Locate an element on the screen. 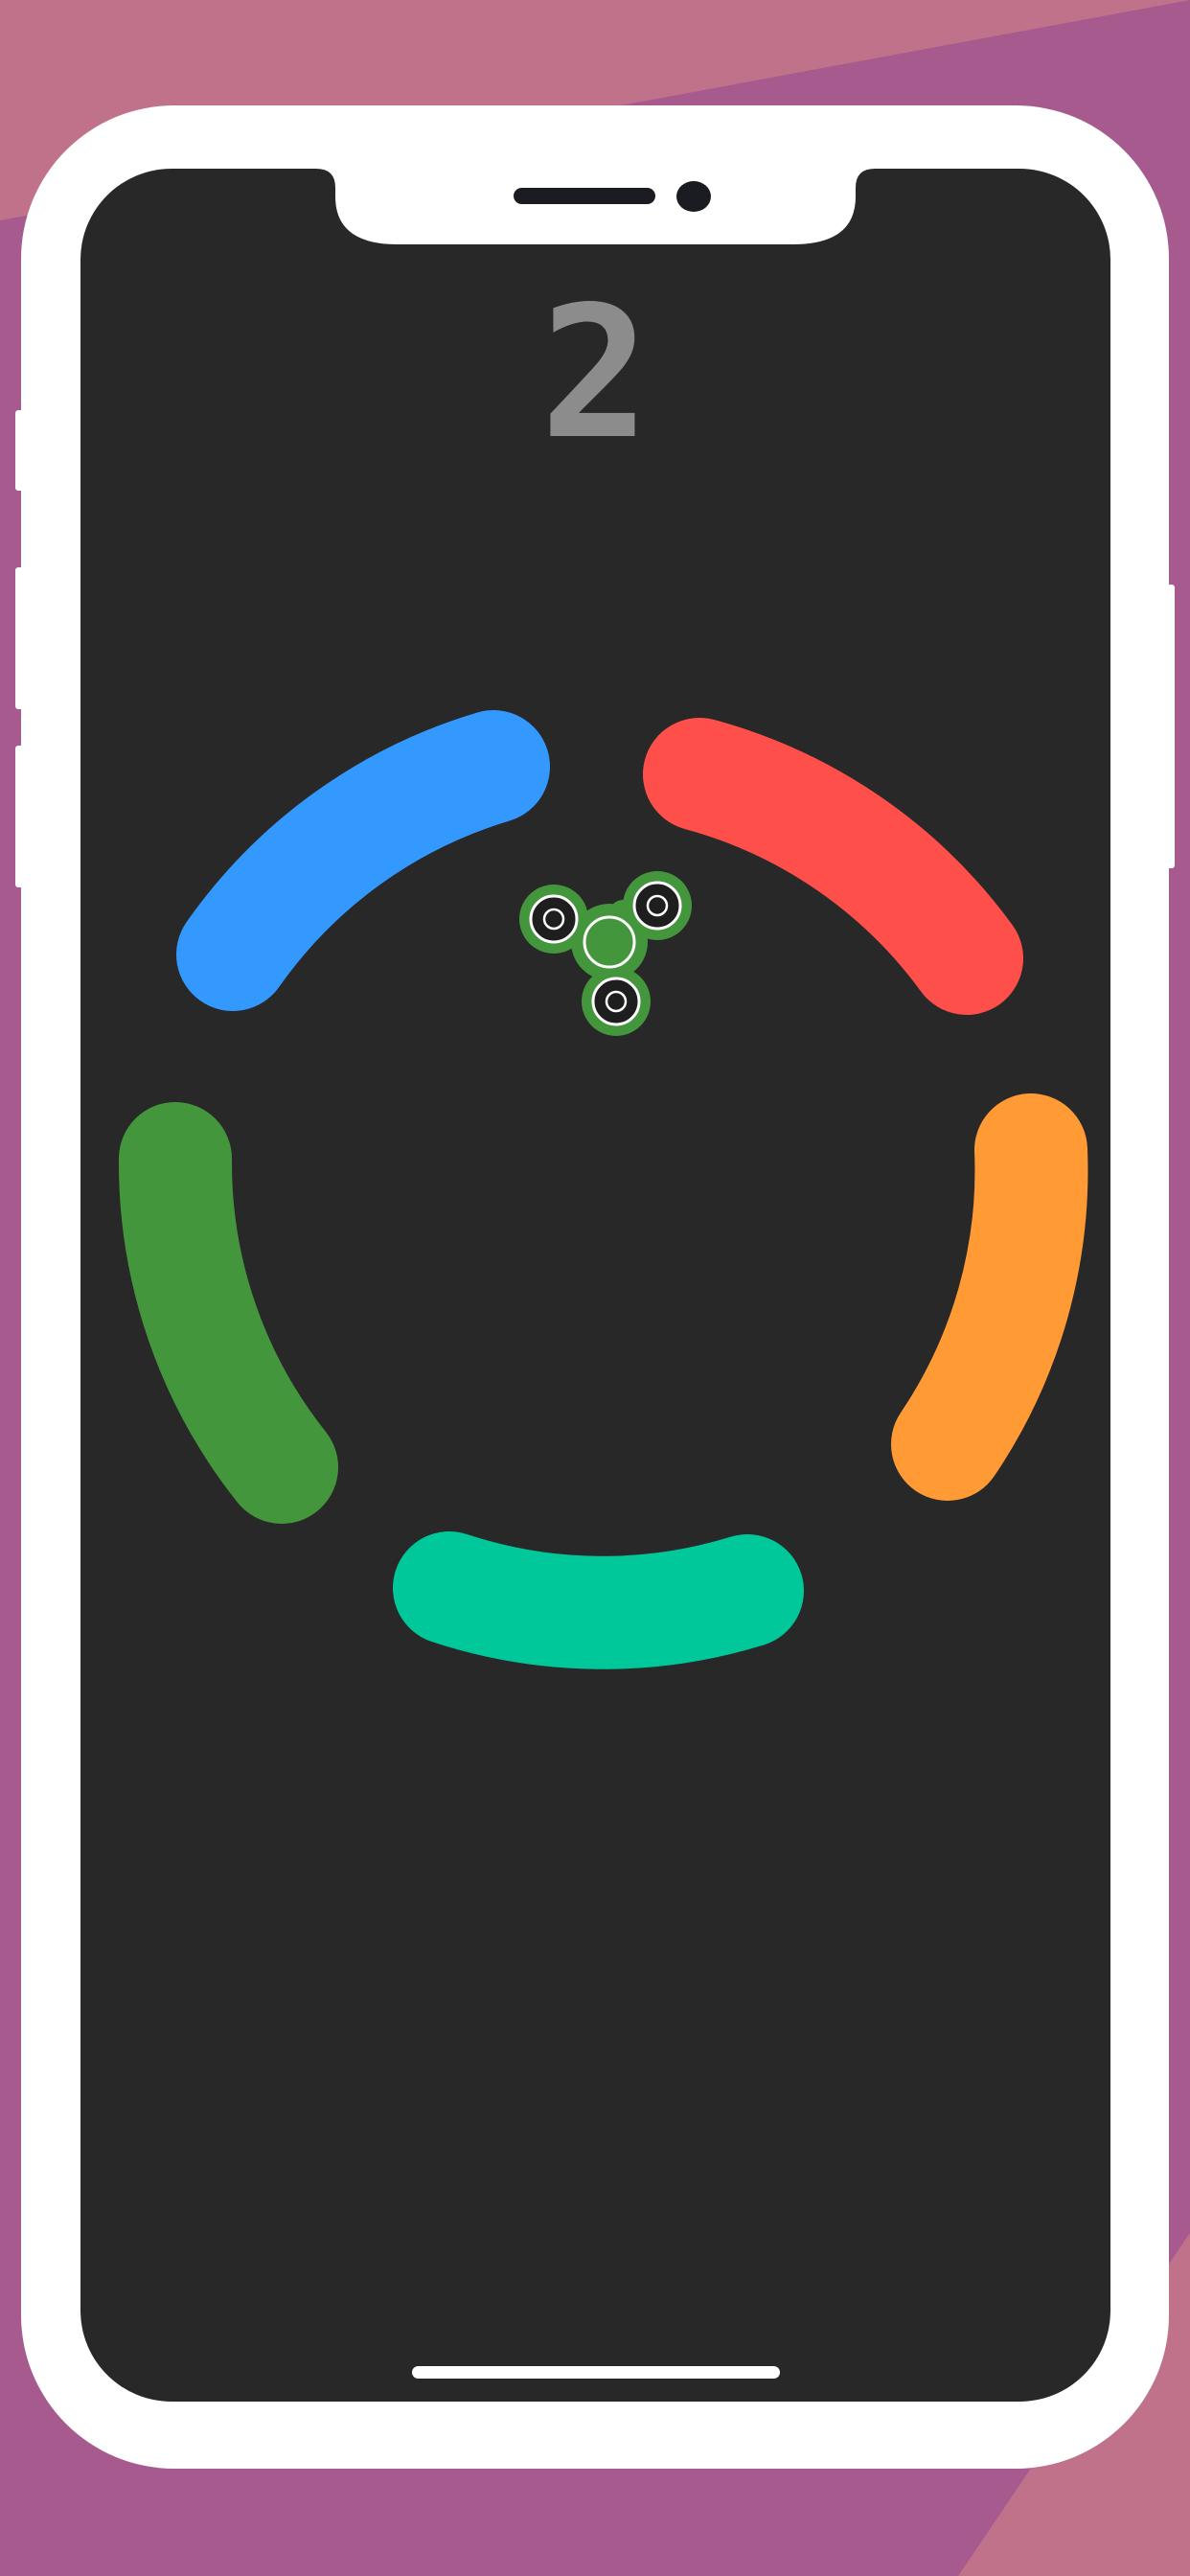 This screenshot has width=1190, height=2576. bearing-bottom-outer is located at coordinates (616, 1001).